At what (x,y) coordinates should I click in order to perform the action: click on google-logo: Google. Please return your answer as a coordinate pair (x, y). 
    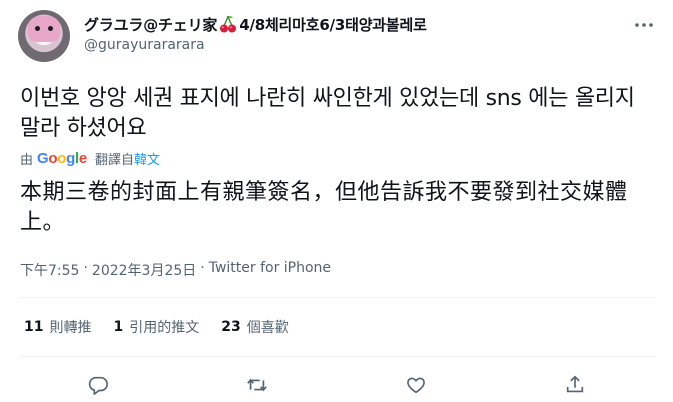
    Looking at the image, I should click on (62, 158).